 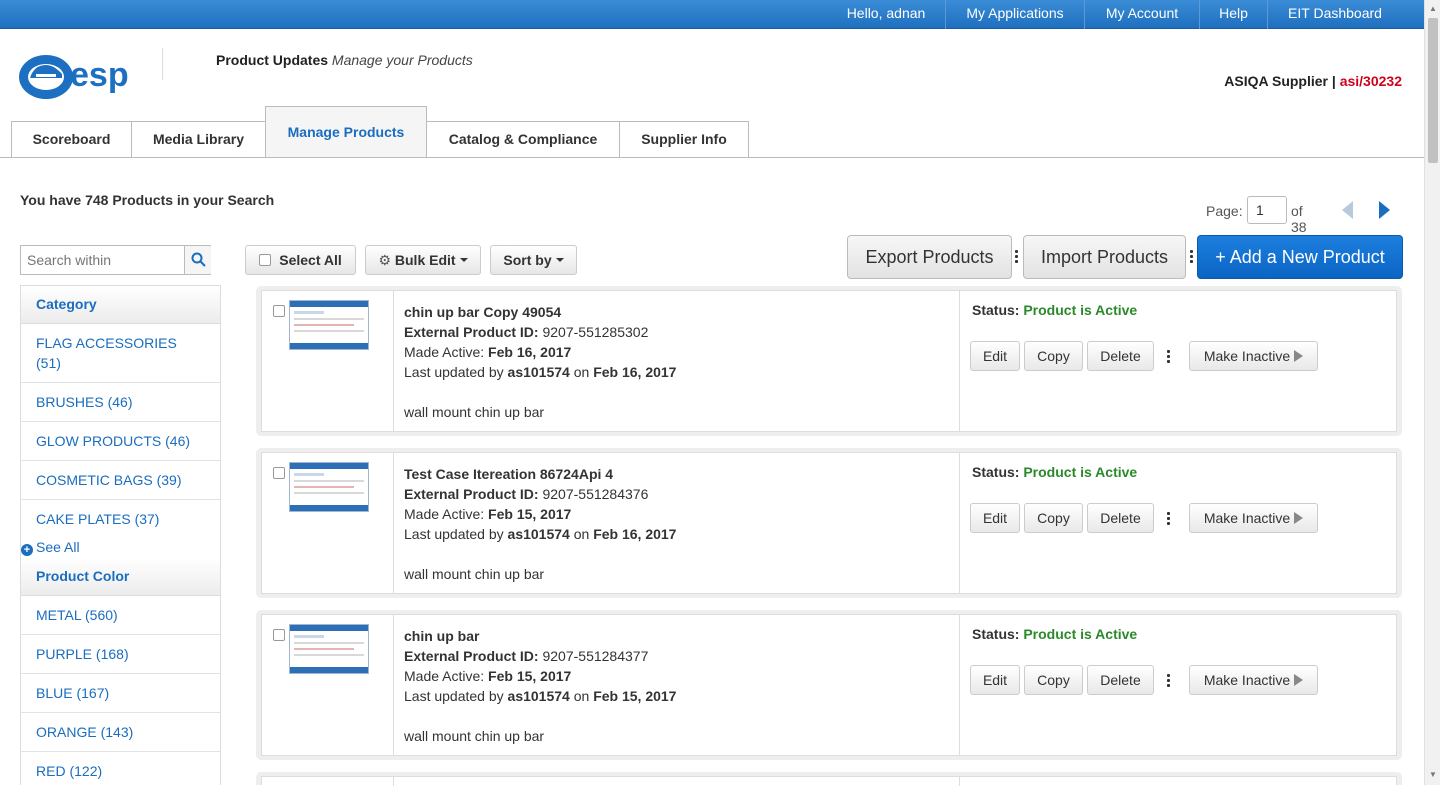 What do you see at coordinates (454, 534) in the screenshot?
I see `last-updated-label: Last updated by` at bounding box center [454, 534].